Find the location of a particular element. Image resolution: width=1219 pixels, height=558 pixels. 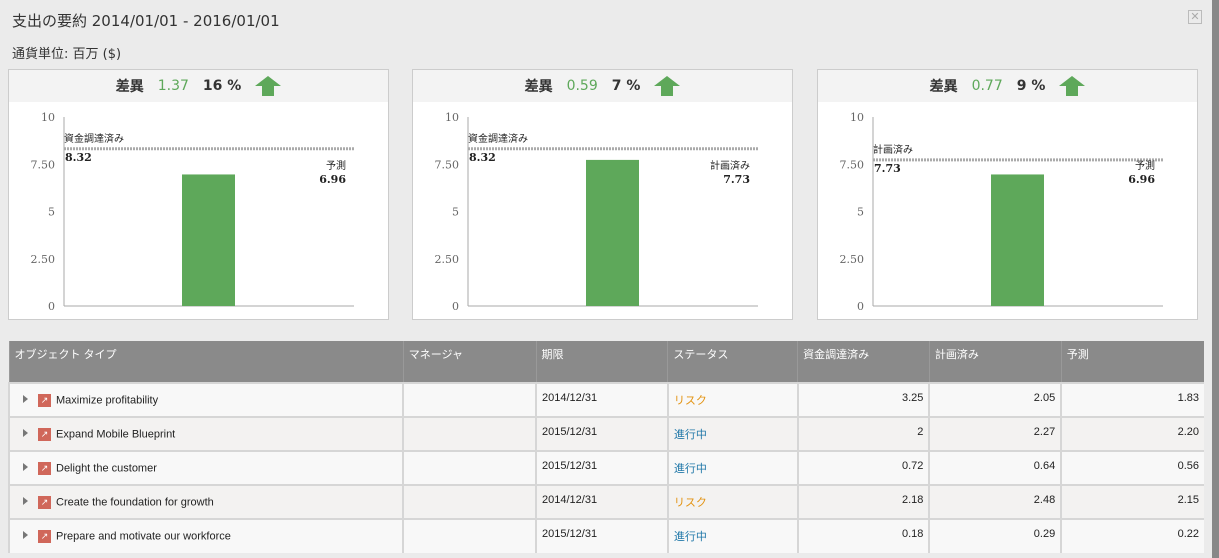

planned-cell: 0.64 is located at coordinates (995, 467).